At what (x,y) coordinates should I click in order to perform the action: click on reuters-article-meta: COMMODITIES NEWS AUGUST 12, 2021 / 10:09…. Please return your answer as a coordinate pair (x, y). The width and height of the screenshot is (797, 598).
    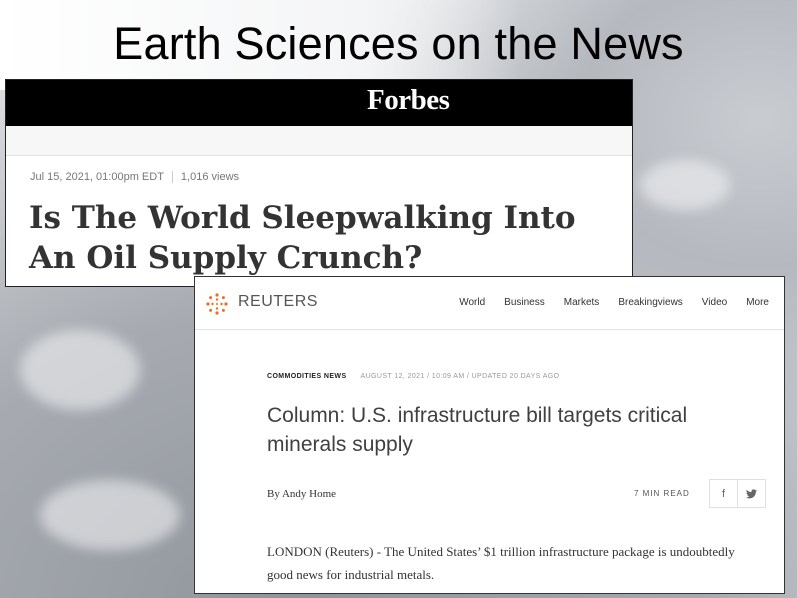
    Looking at the image, I should click on (413, 376).